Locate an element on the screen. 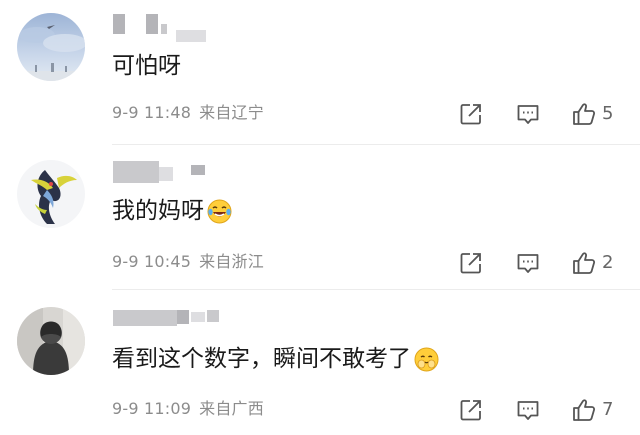  comment-meta: 9-9 10:45 来自浙江 is located at coordinates (188, 262).